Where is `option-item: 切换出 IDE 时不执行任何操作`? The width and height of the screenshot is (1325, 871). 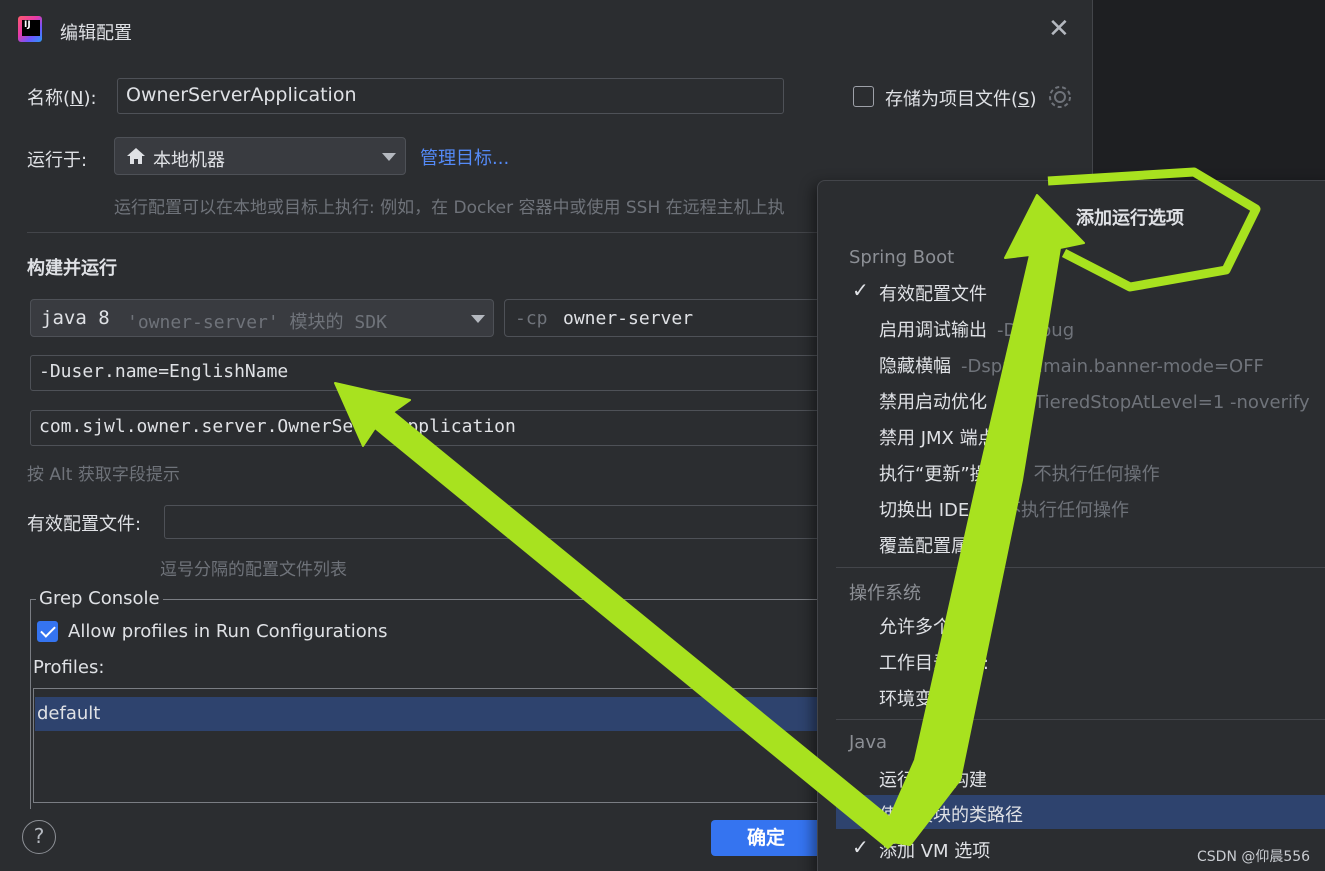 option-item: 切换出 IDE 时不执行任何操作 is located at coordinates (1071, 507).